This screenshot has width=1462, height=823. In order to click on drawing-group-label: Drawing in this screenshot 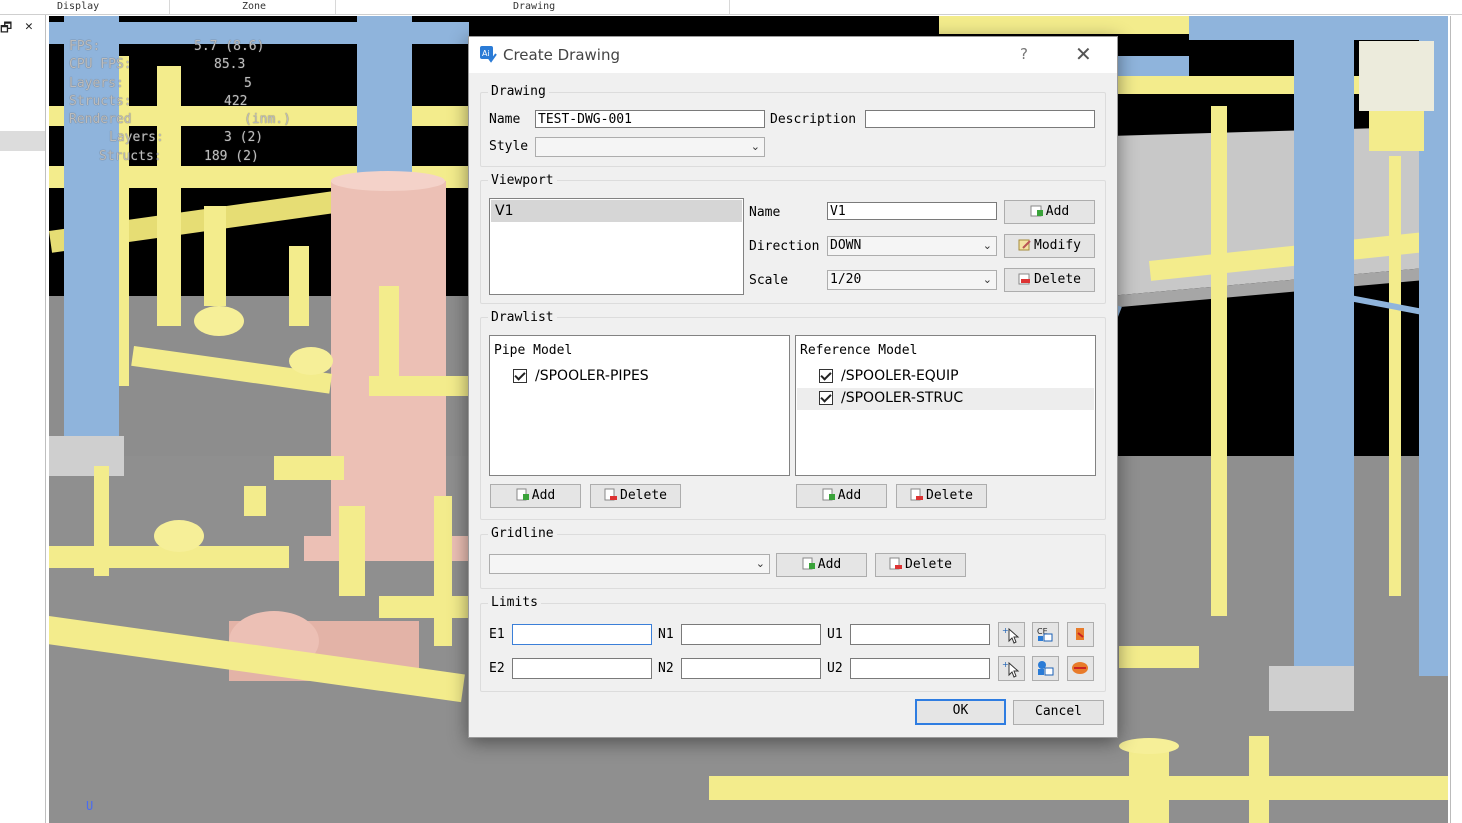, I will do `click(518, 91)`.